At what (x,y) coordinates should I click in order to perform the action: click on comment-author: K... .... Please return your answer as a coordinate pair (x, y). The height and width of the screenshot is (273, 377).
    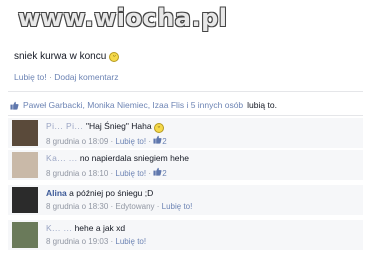
    Looking at the image, I should click on (59, 228).